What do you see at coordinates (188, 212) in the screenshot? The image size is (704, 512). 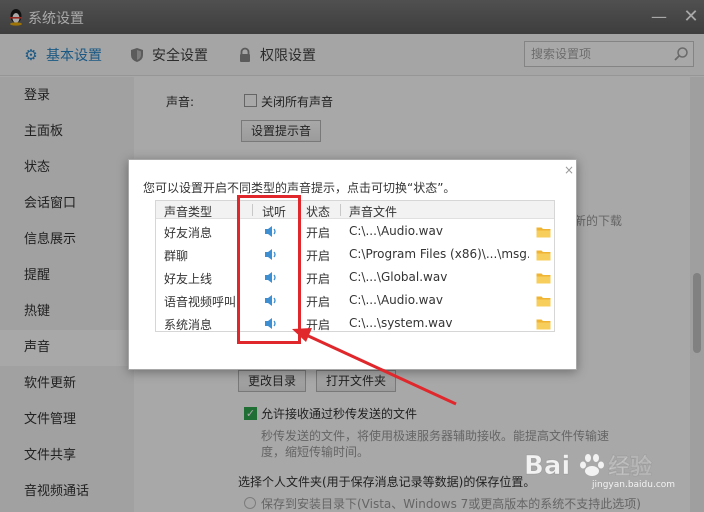 I see `header-sound-type: 声音类型` at bounding box center [188, 212].